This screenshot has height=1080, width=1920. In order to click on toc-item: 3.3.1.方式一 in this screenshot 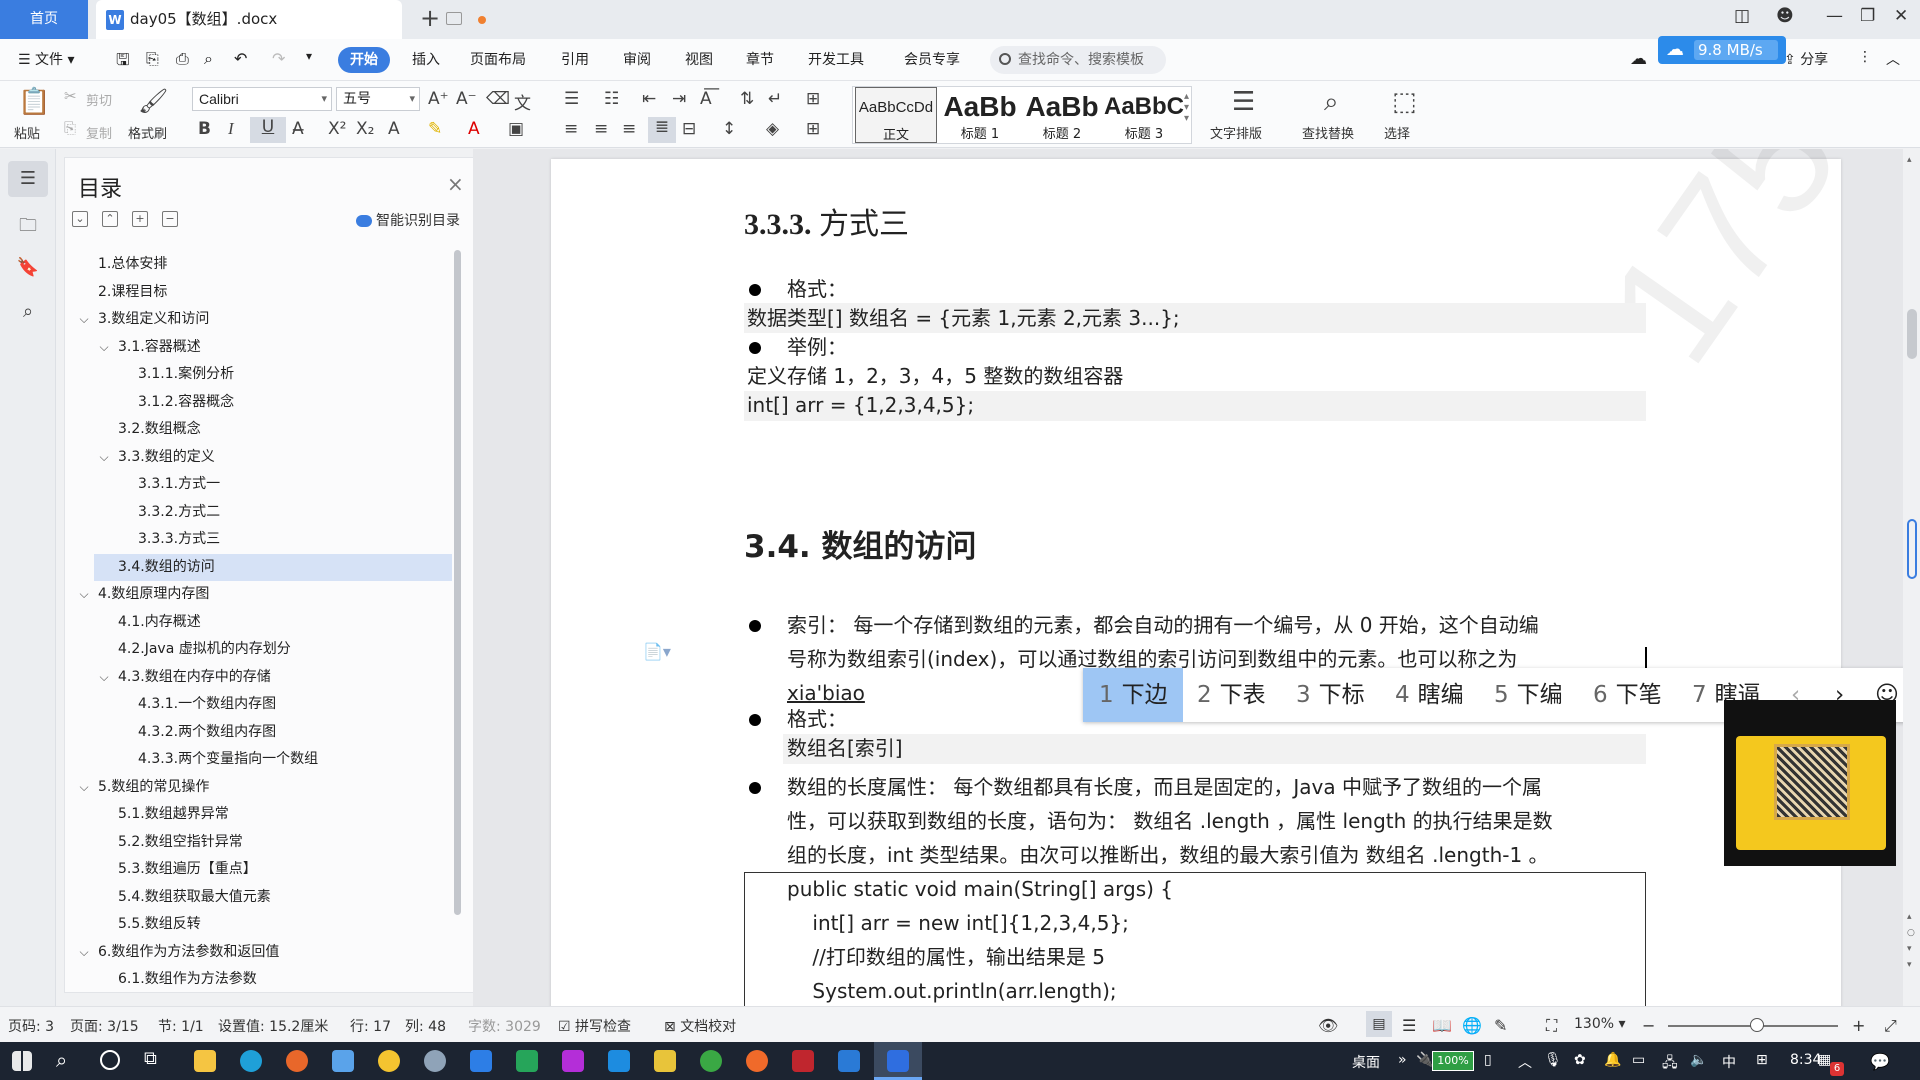, I will do `click(262, 485)`.